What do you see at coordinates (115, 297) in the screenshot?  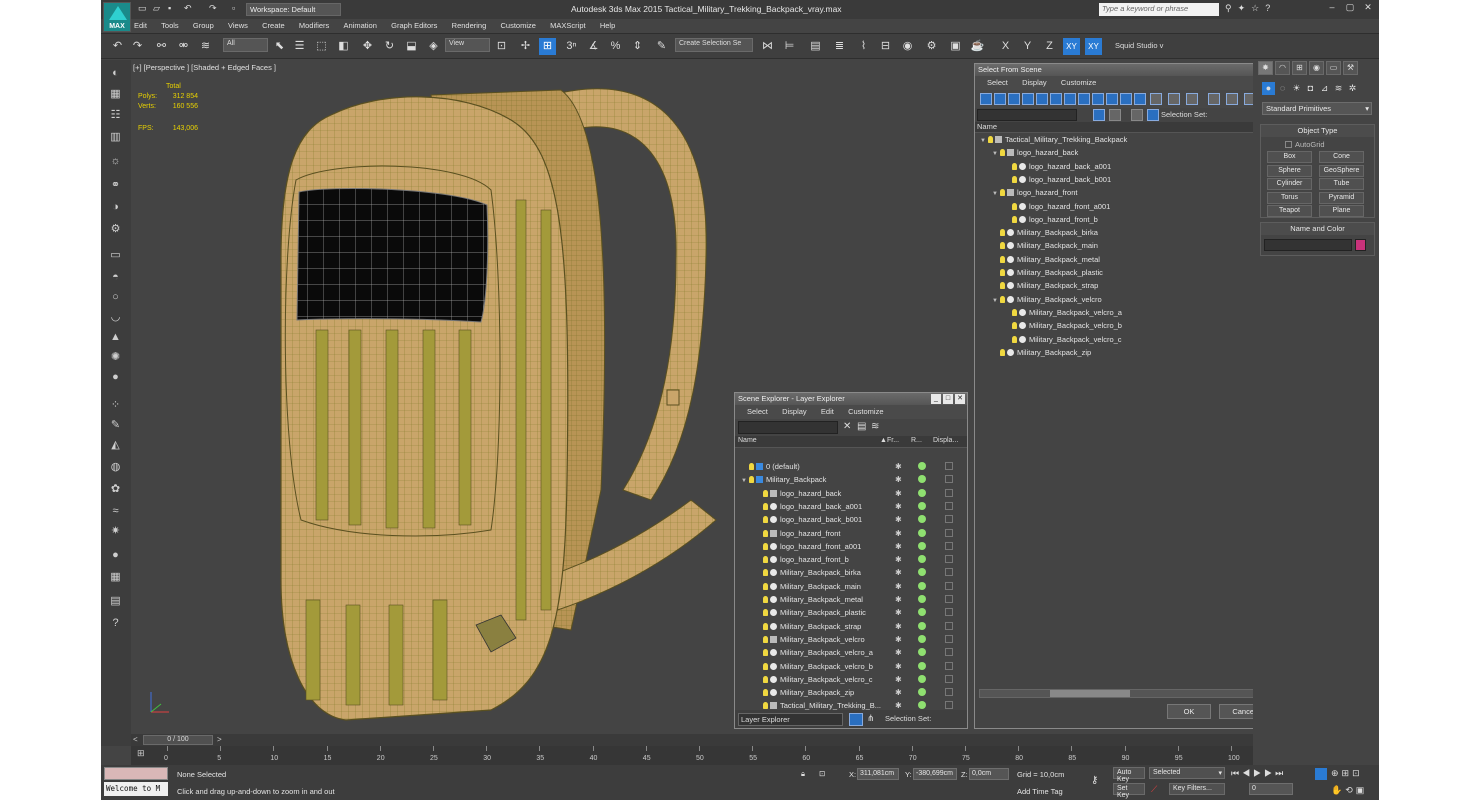 I see `circle-icon: ○` at bounding box center [115, 297].